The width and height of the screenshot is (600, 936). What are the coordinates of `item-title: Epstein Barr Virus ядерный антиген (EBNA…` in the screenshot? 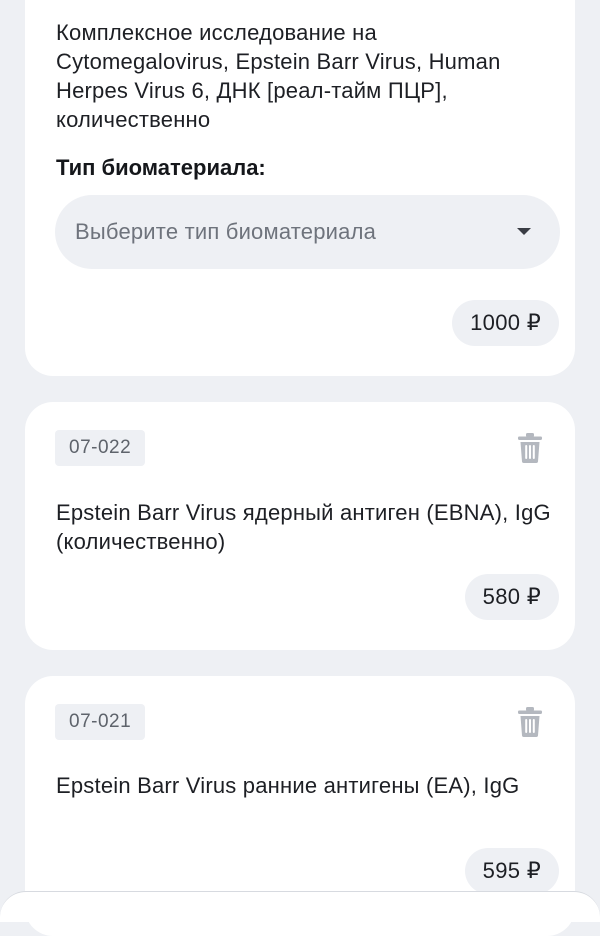 It's located at (303, 527).